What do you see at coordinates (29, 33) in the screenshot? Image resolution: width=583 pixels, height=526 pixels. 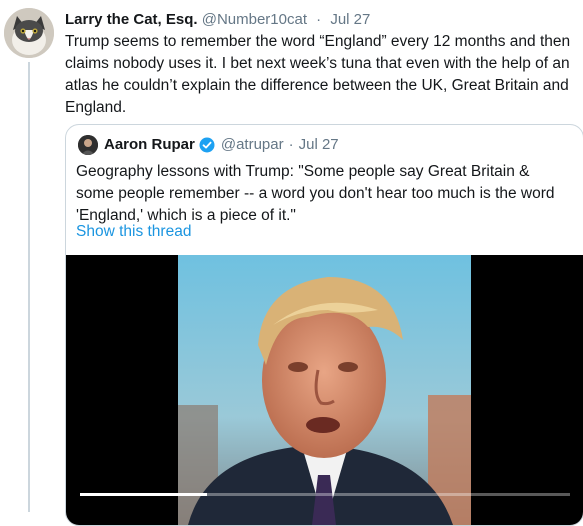 I see `author-avatar` at bounding box center [29, 33].